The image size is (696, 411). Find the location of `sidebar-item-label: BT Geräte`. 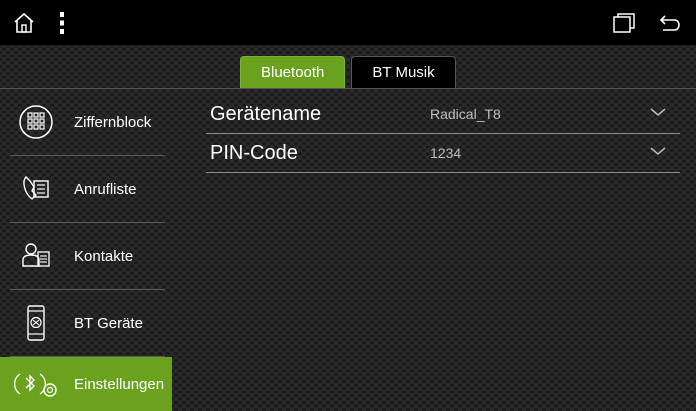

sidebar-item-label: BT Geräte is located at coordinates (108, 323).